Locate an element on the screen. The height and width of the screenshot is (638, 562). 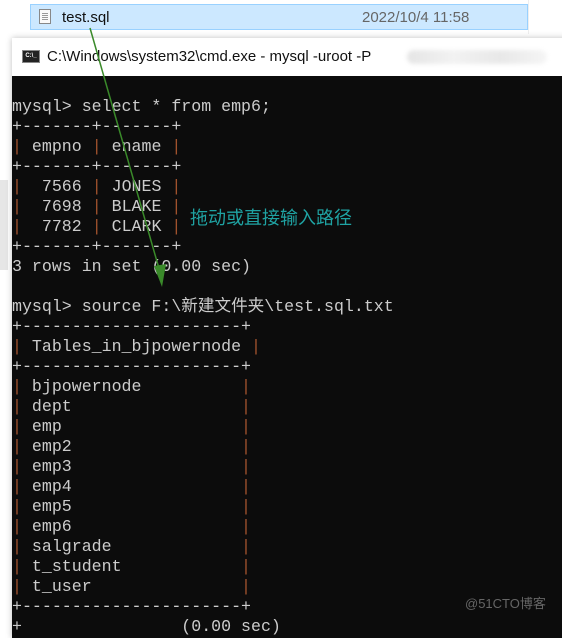
terminal-line: | dept | is located at coordinates (132, 406).